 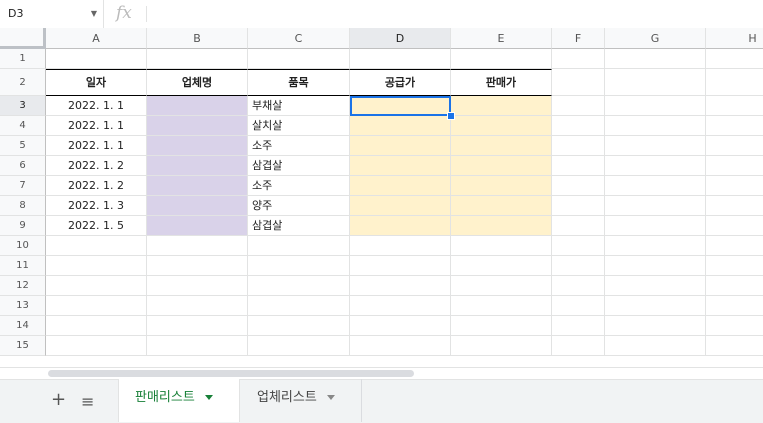 I want to click on column-header-f: F, so click(x=578, y=38).